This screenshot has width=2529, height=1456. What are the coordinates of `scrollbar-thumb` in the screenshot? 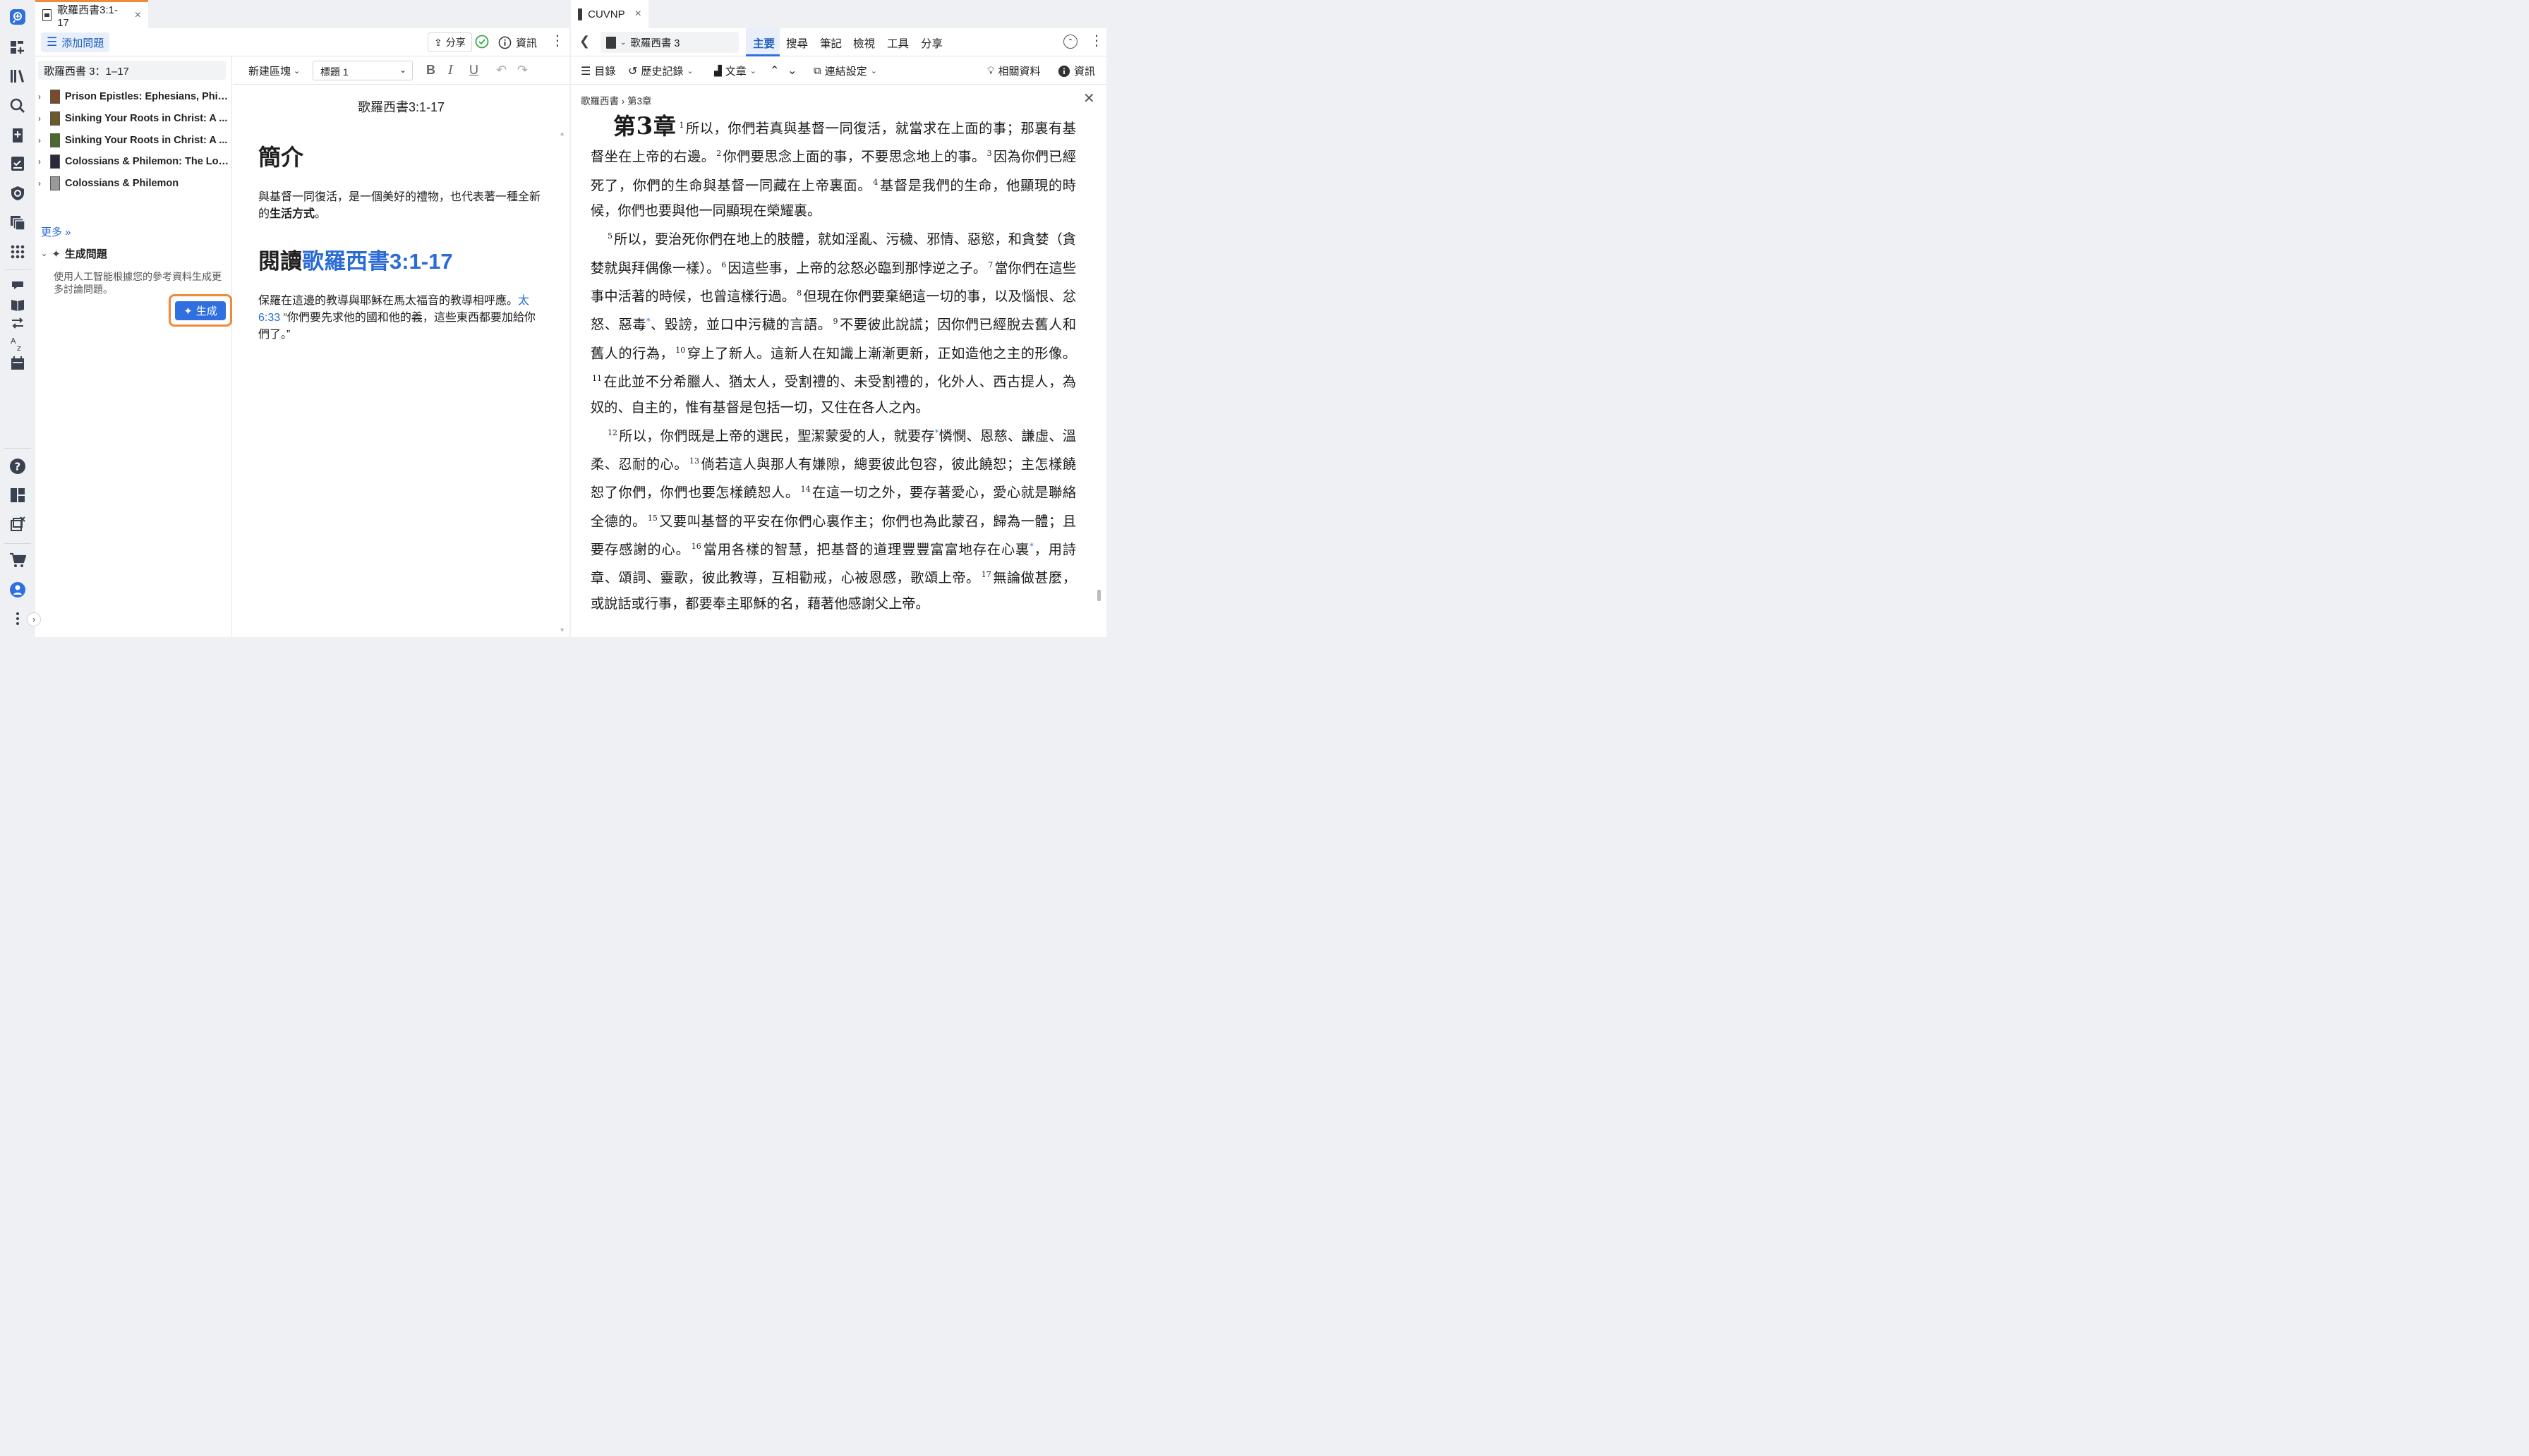 It's located at (1099, 595).